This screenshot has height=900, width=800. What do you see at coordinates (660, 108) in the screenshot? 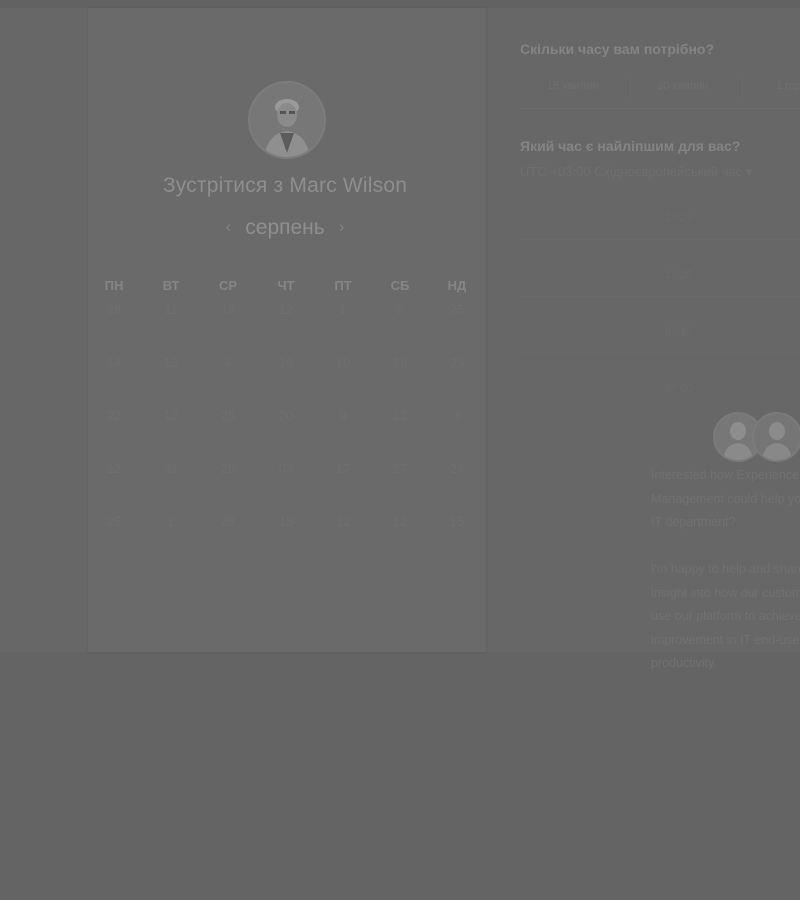
I see `duration-tabs-underline` at bounding box center [660, 108].